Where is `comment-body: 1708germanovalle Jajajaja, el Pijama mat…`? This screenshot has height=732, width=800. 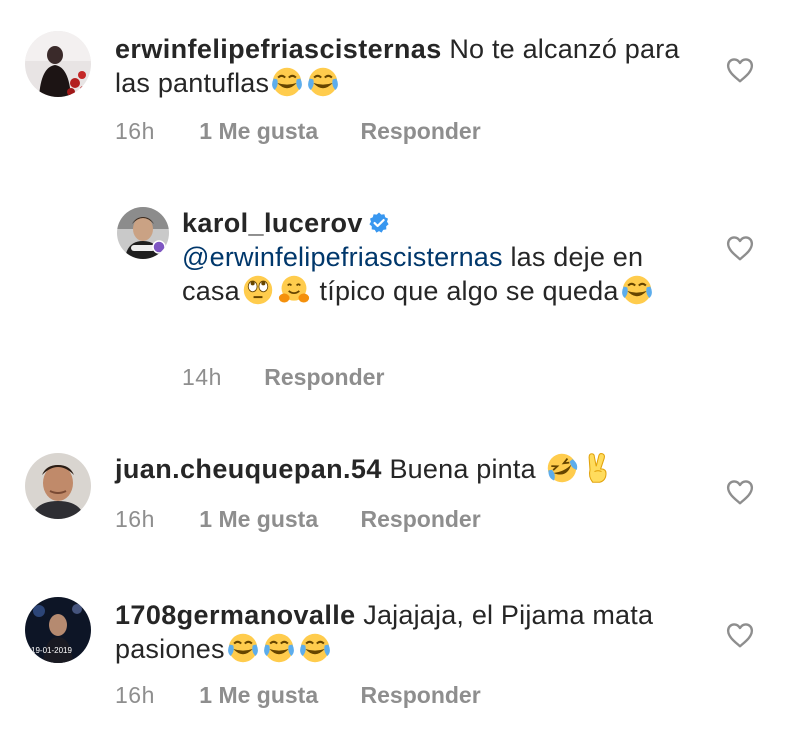
comment-body: 1708germanovalle Jajajaja, el Pijama mat… is located at coordinates (410, 632).